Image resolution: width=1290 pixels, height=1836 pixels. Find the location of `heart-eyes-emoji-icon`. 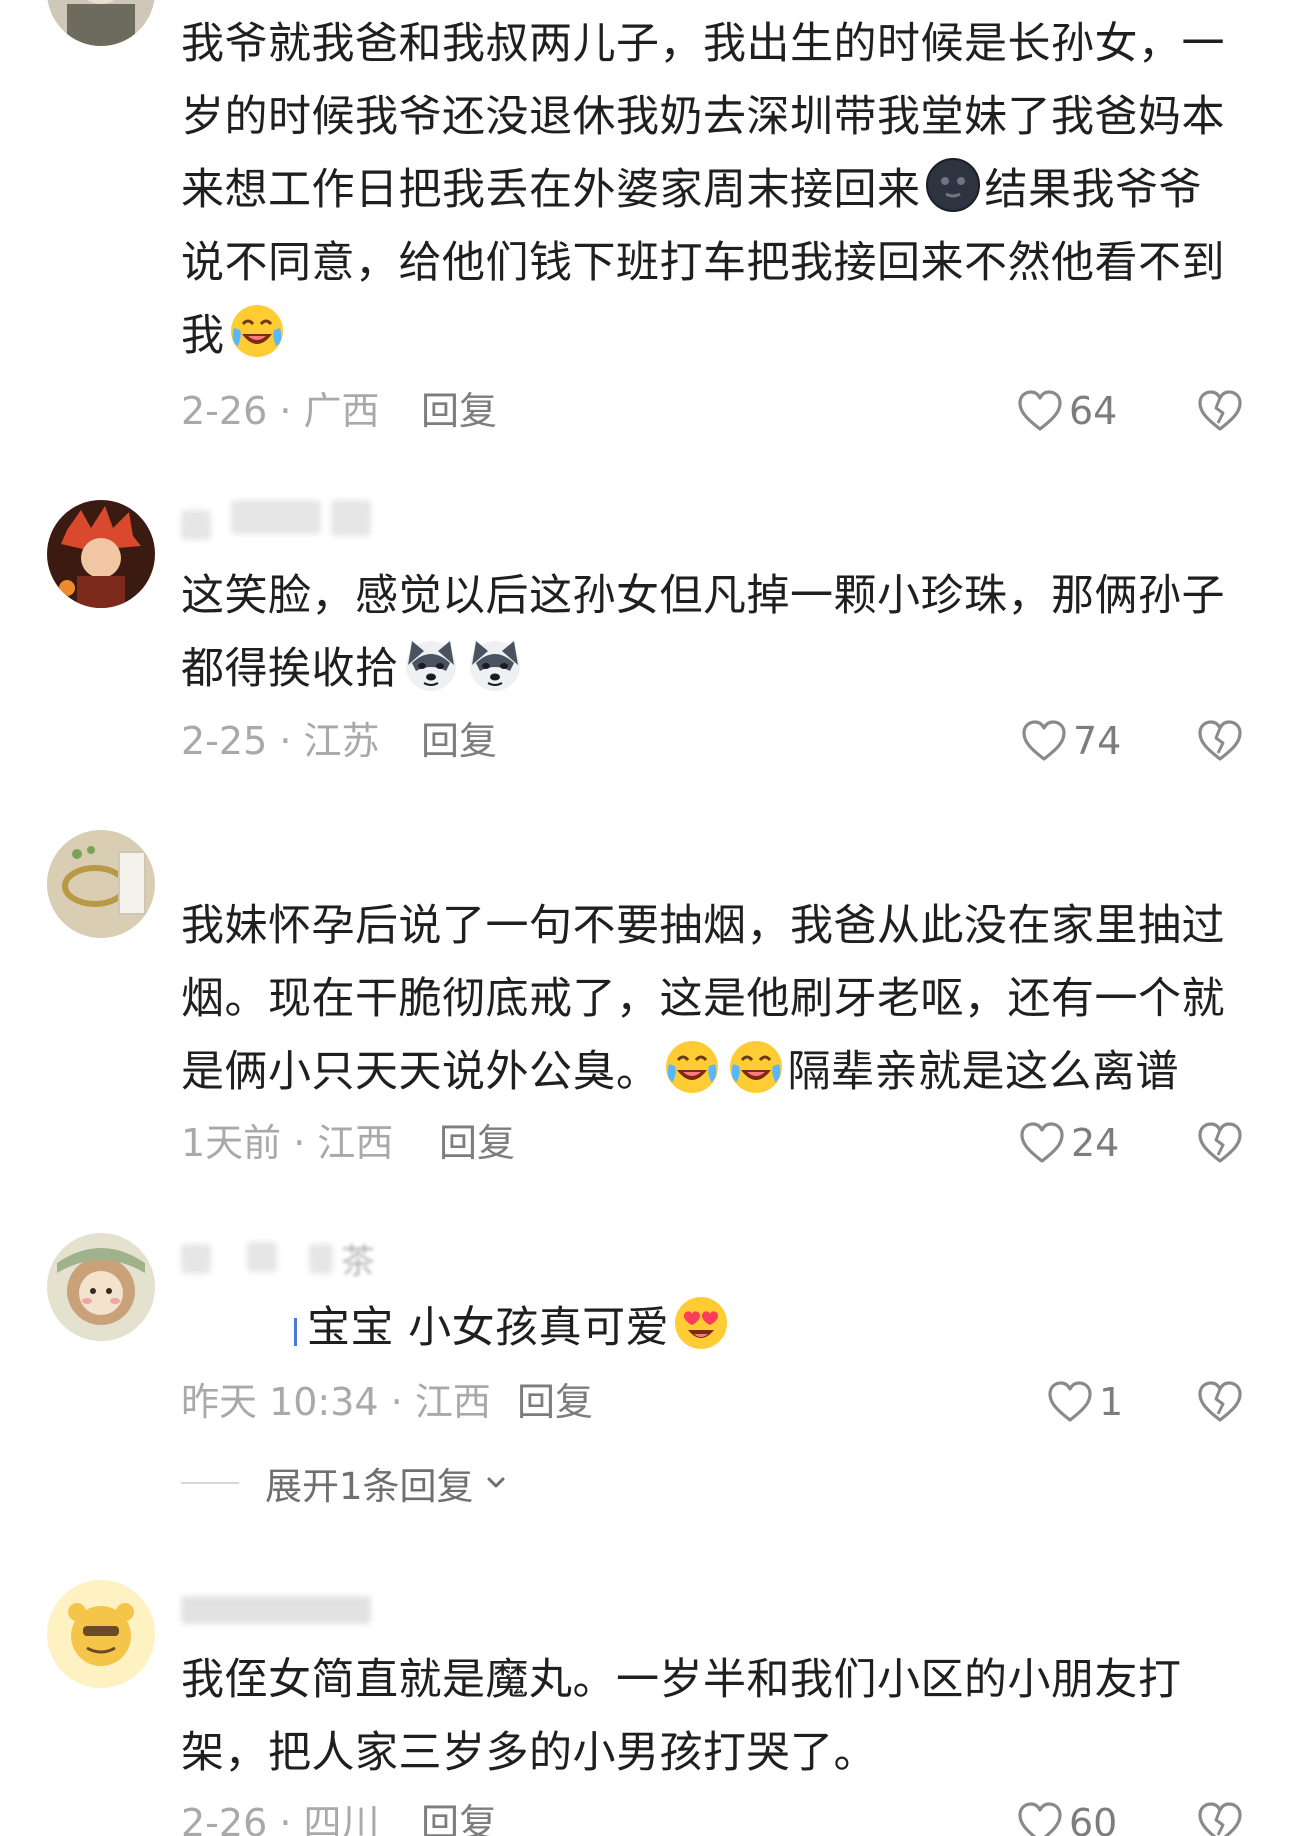

heart-eyes-emoji-icon is located at coordinates (701, 1323).